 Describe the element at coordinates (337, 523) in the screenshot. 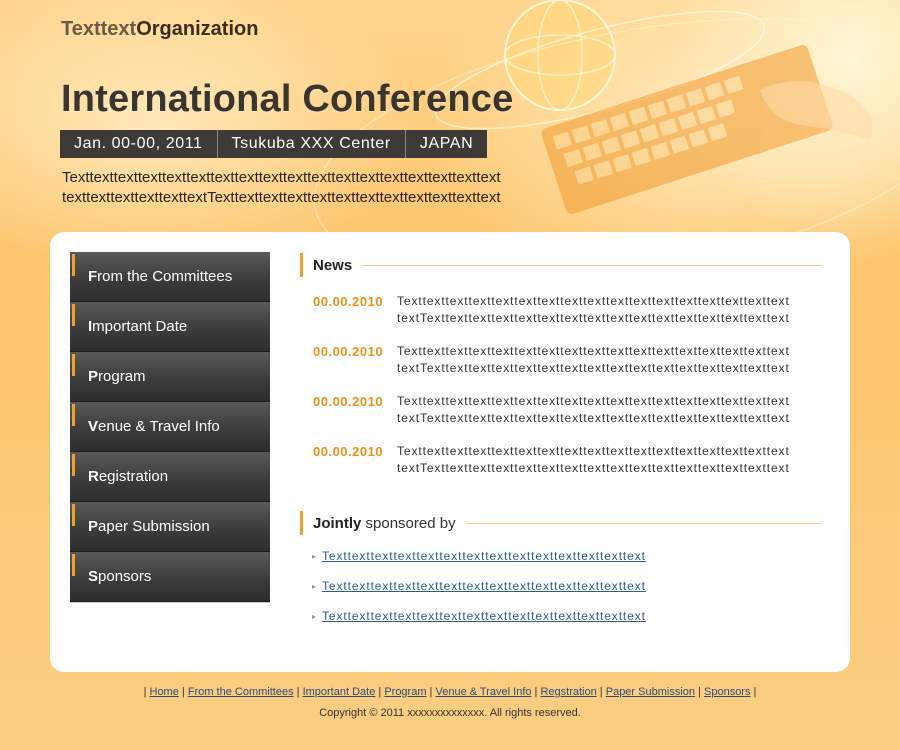

I see `sponsors-heading-bold: Jointly` at that location.